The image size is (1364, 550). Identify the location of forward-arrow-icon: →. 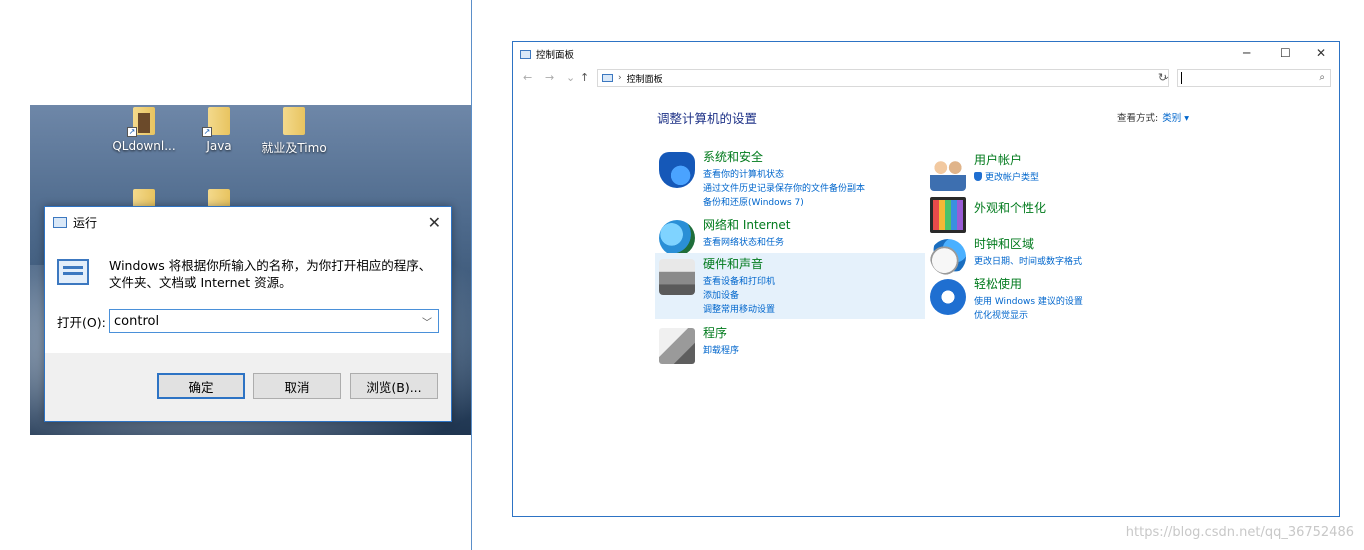
(549, 77).